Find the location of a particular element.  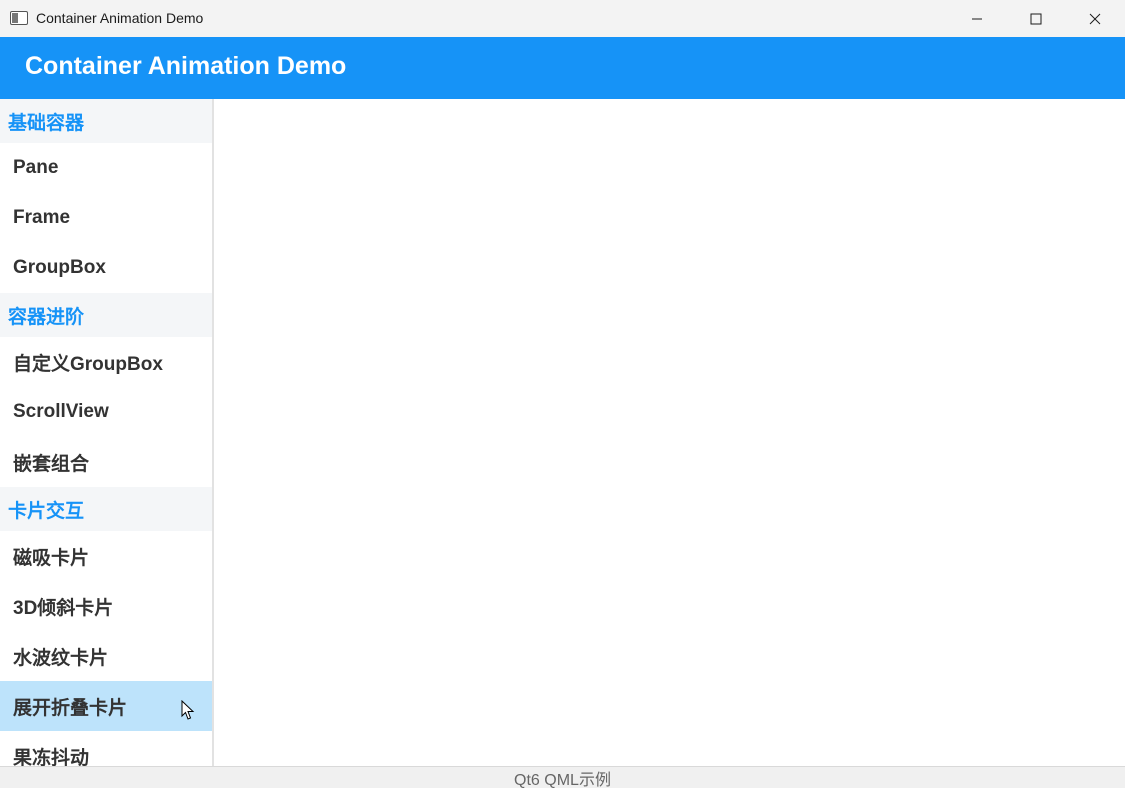

maximize-icon is located at coordinates (1036, 18).